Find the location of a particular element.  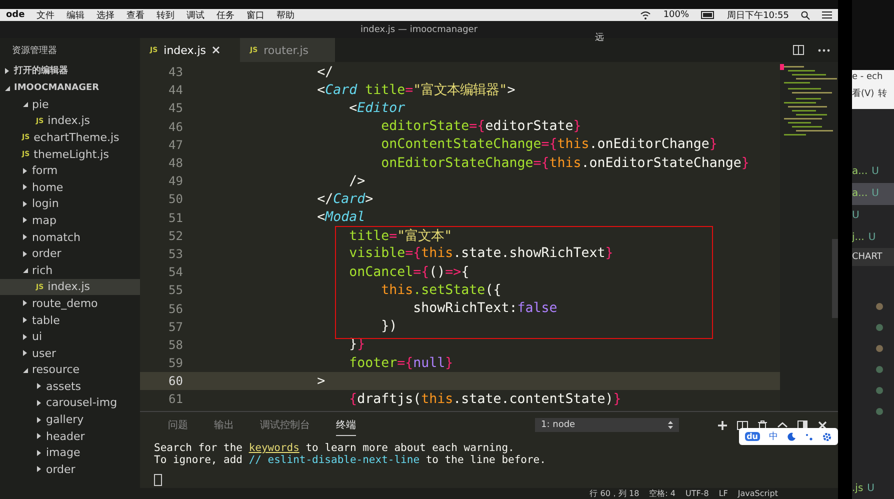

tree-item: nomatch is located at coordinates (70, 237).